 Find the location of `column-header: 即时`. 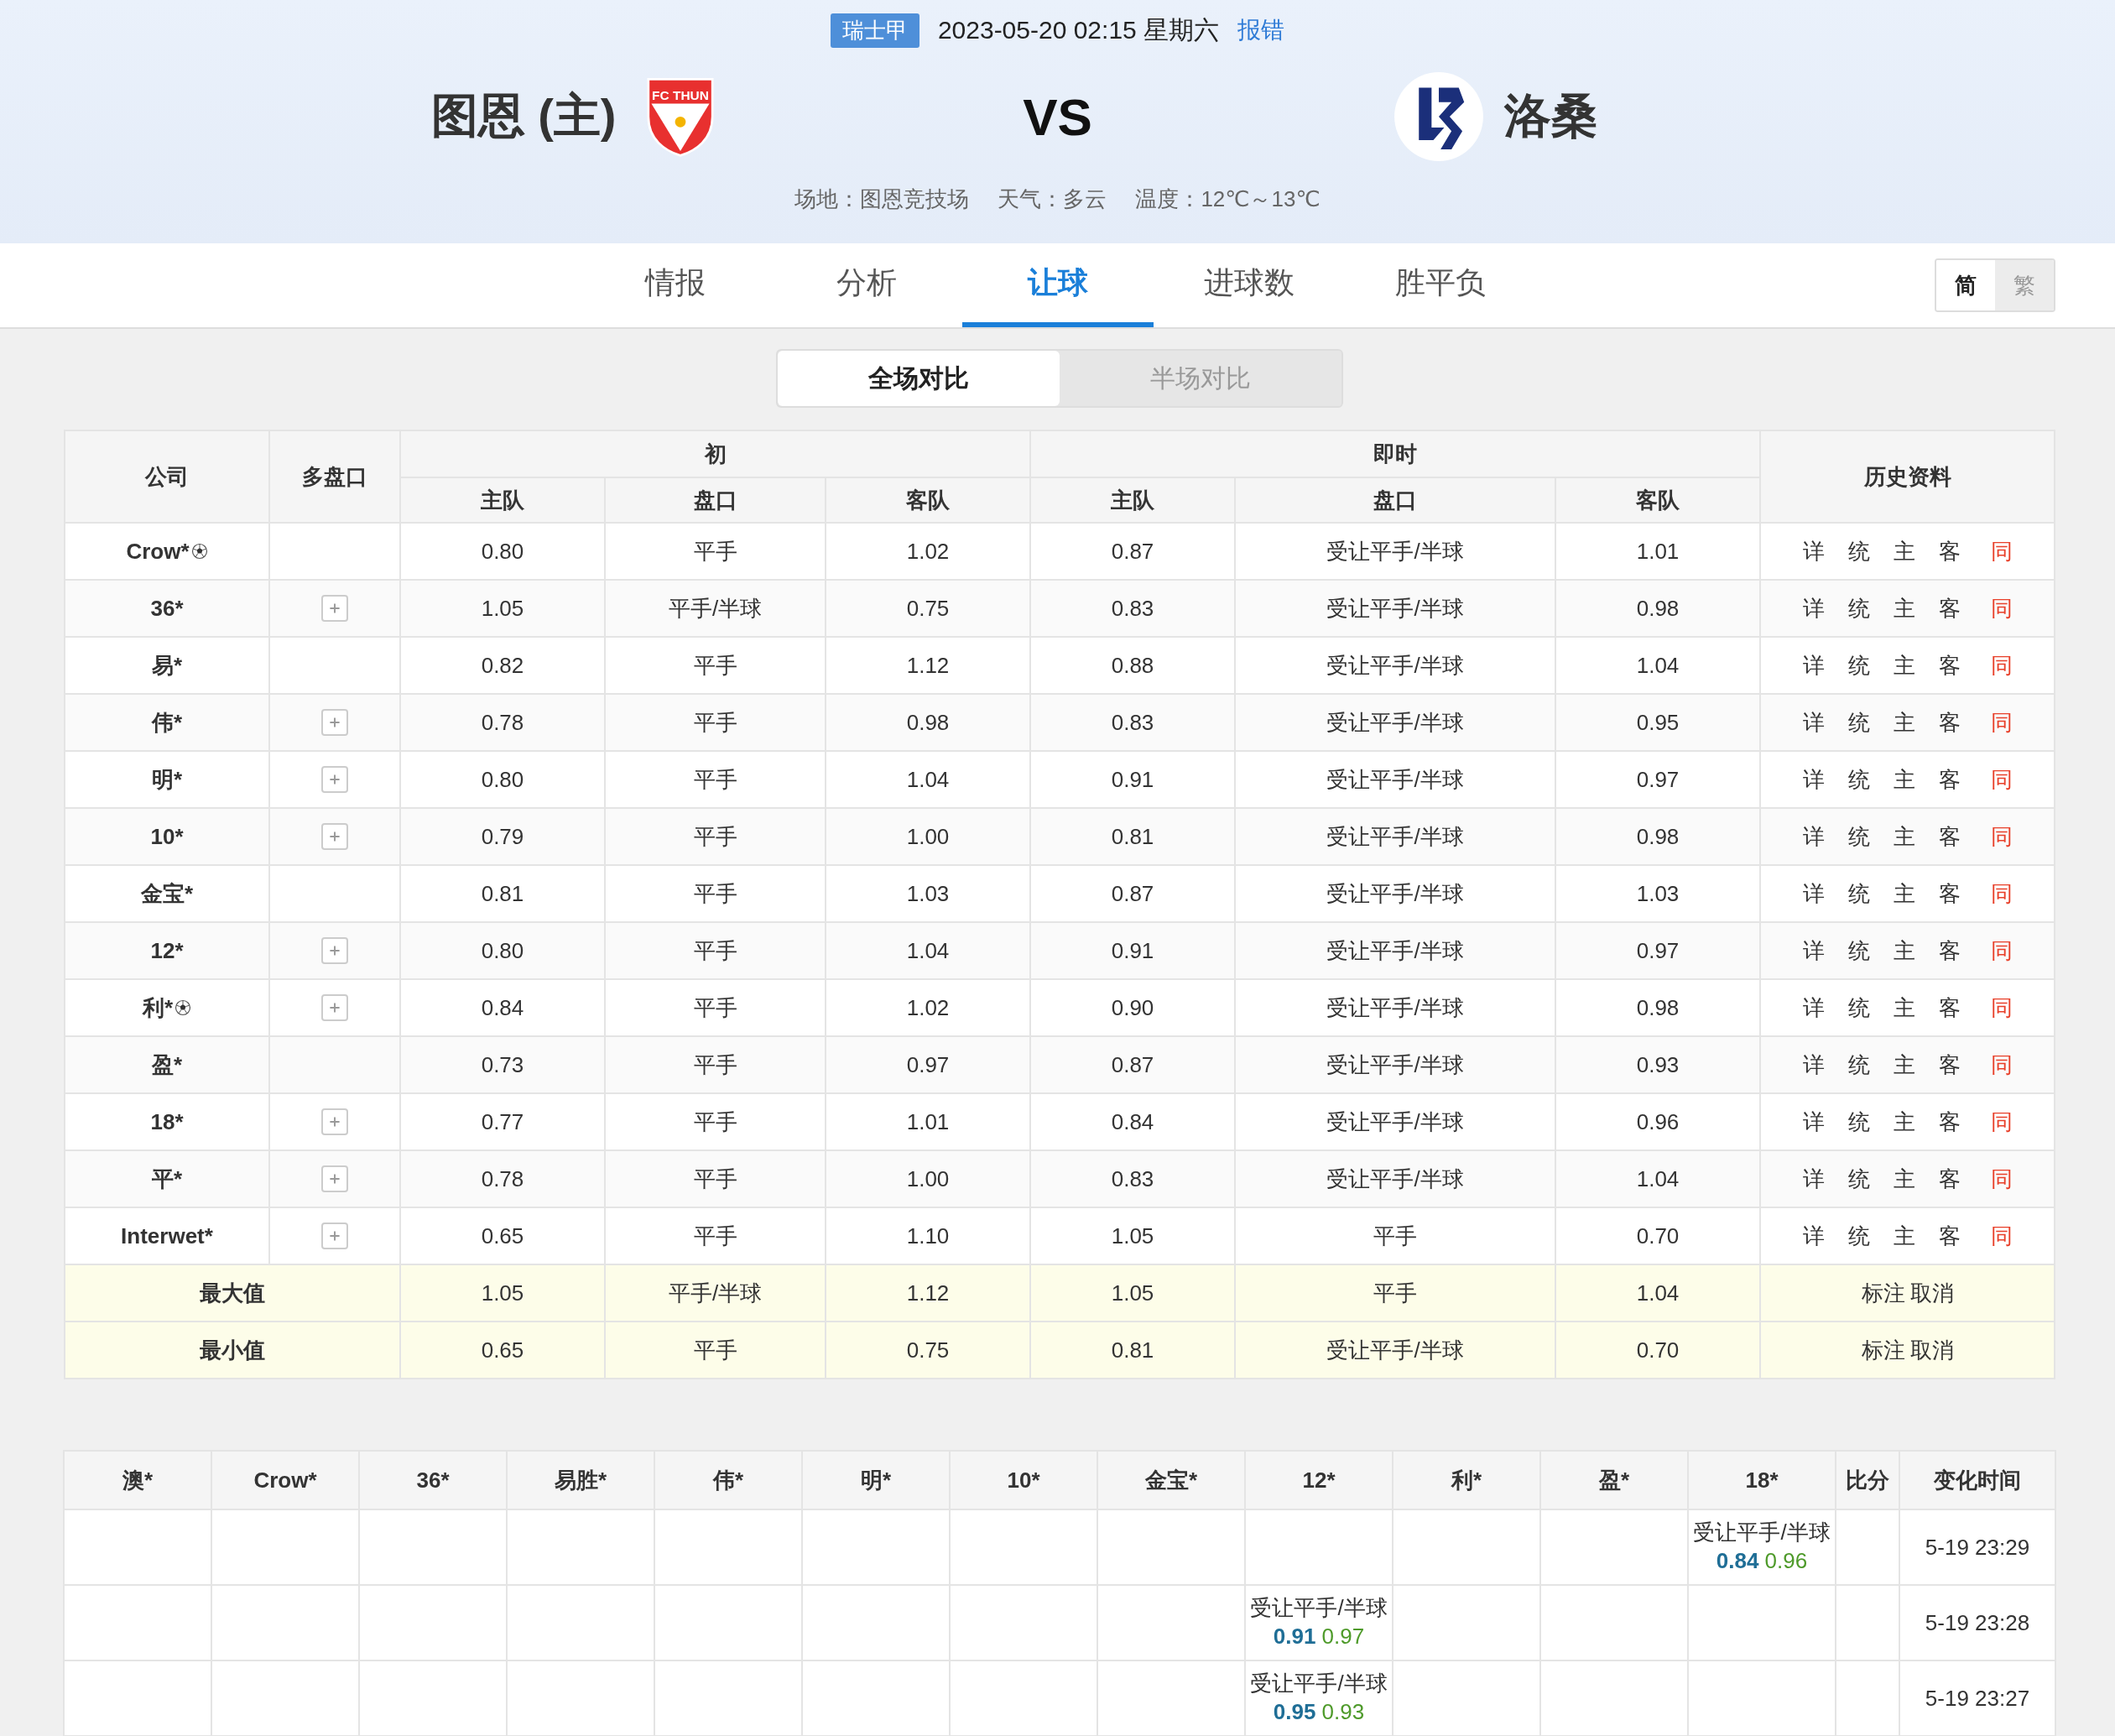

column-header: 即时 is located at coordinates (1395, 454).